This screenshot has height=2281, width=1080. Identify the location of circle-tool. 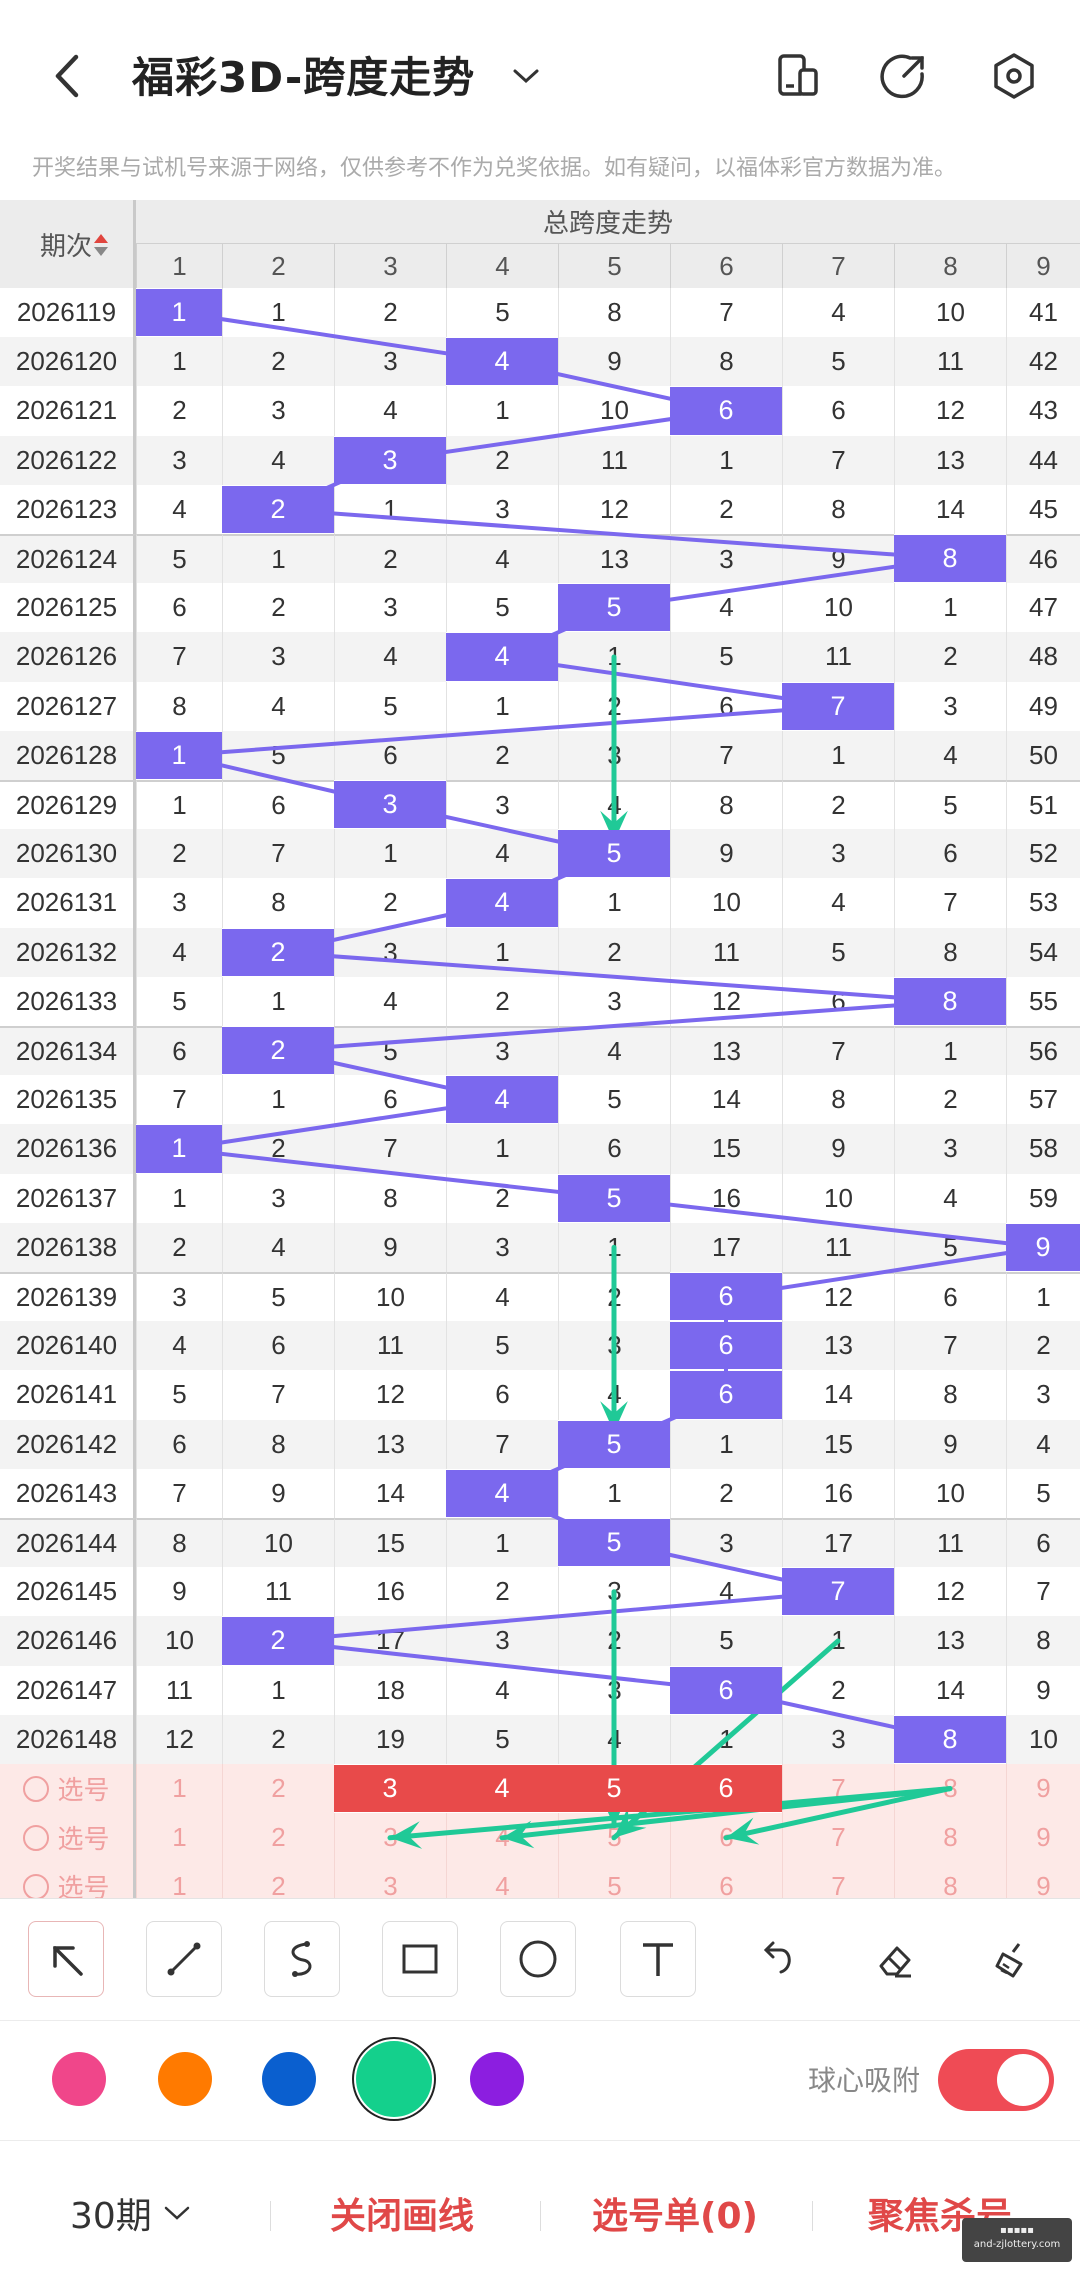
(538, 1959).